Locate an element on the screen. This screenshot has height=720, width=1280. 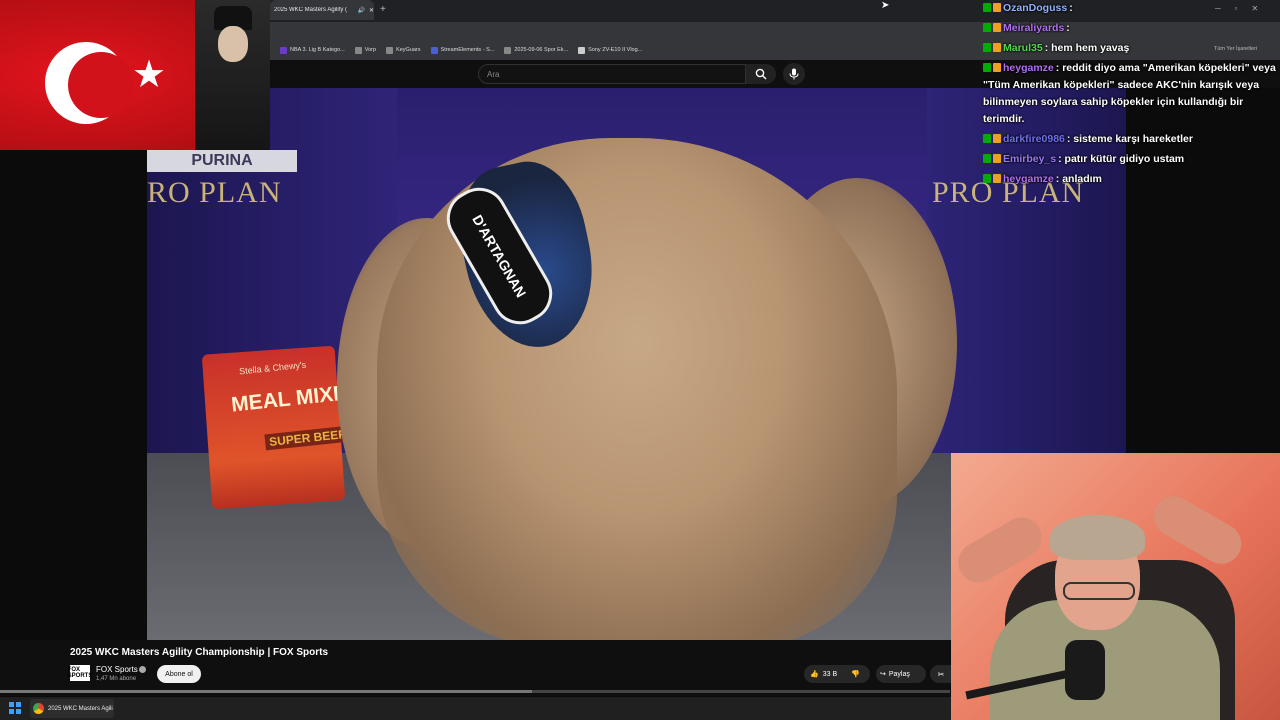
chat-username: Marul35 is located at coordinates (1023, 48).